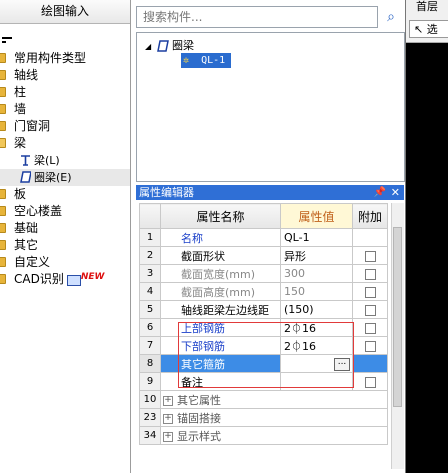  I want to click on tree-item: 其它, so click(65, 245).